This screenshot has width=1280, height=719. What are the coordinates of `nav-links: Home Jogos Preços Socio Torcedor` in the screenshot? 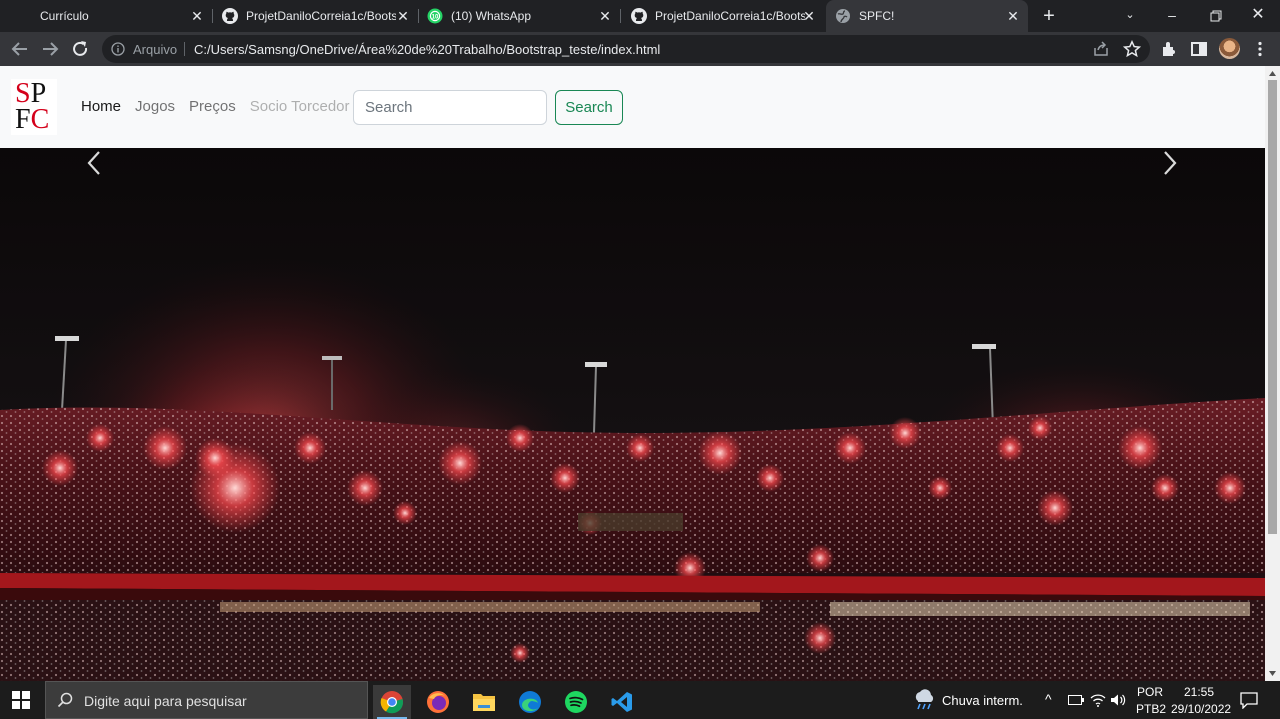 It's located at (222, 106).